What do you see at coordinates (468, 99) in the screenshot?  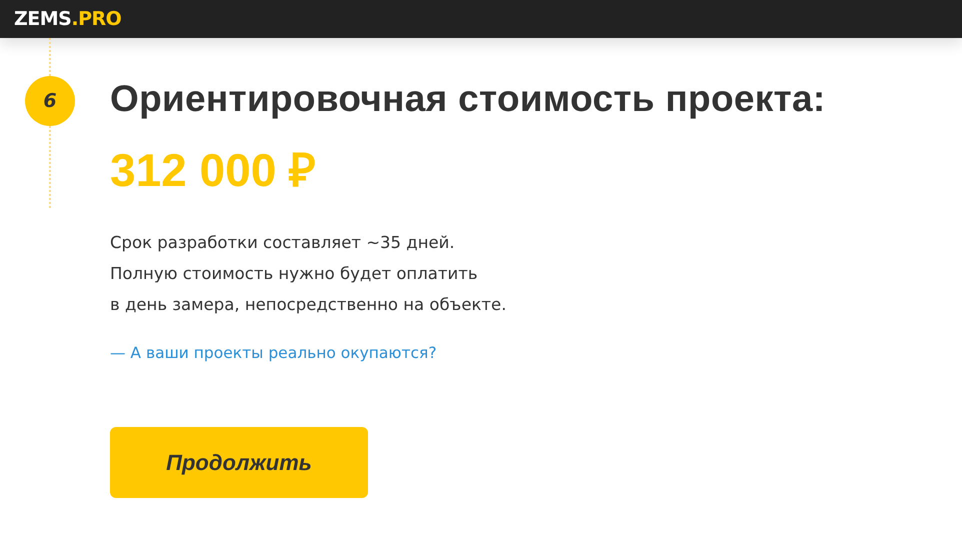 I see `section-title: Ориентировочная стоимость проекта:` at bounding box center [468, 99].